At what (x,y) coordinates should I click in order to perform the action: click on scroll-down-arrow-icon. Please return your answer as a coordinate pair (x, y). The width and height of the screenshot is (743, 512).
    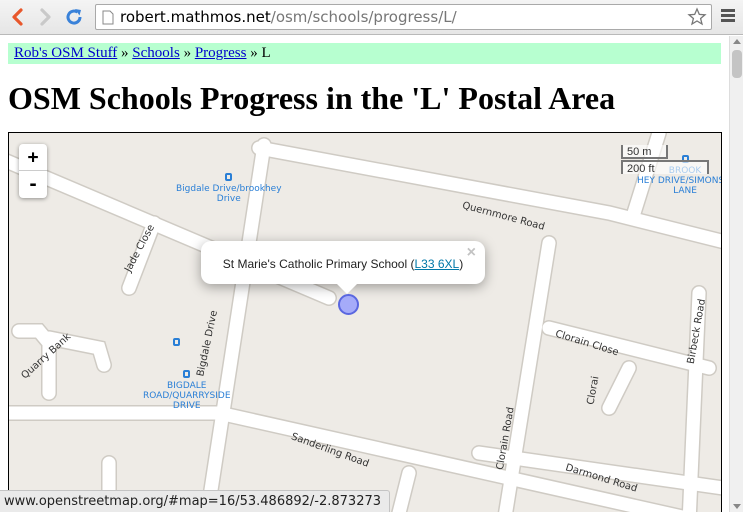
    Looking at the image, I should click on (737, 506).